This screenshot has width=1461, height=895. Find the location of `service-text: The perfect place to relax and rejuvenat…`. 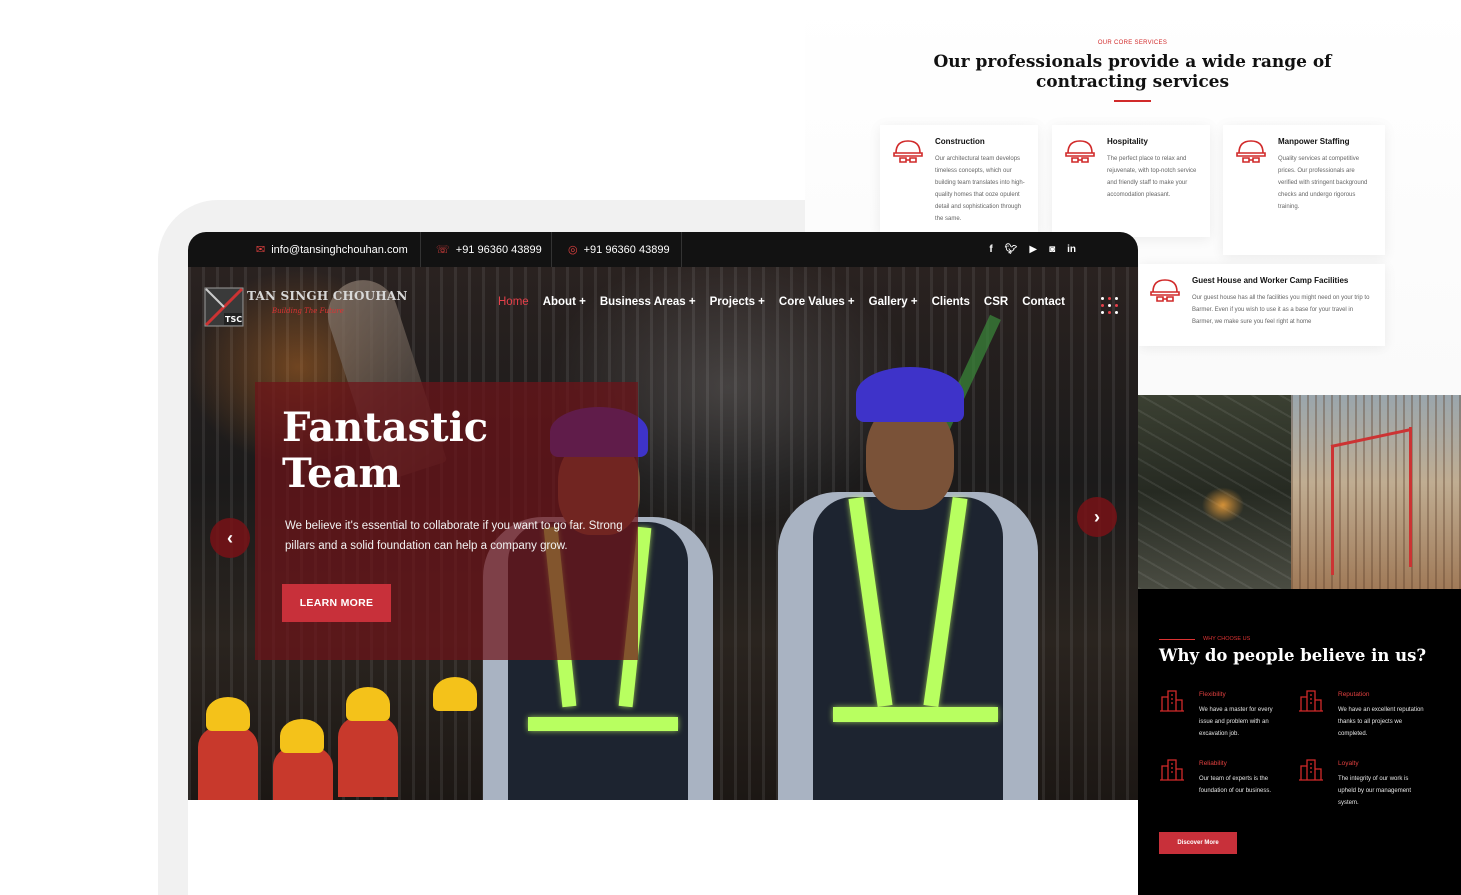

service-text: The perfect place to relax and rejuvenat… is located at coordinates (1152, 177).